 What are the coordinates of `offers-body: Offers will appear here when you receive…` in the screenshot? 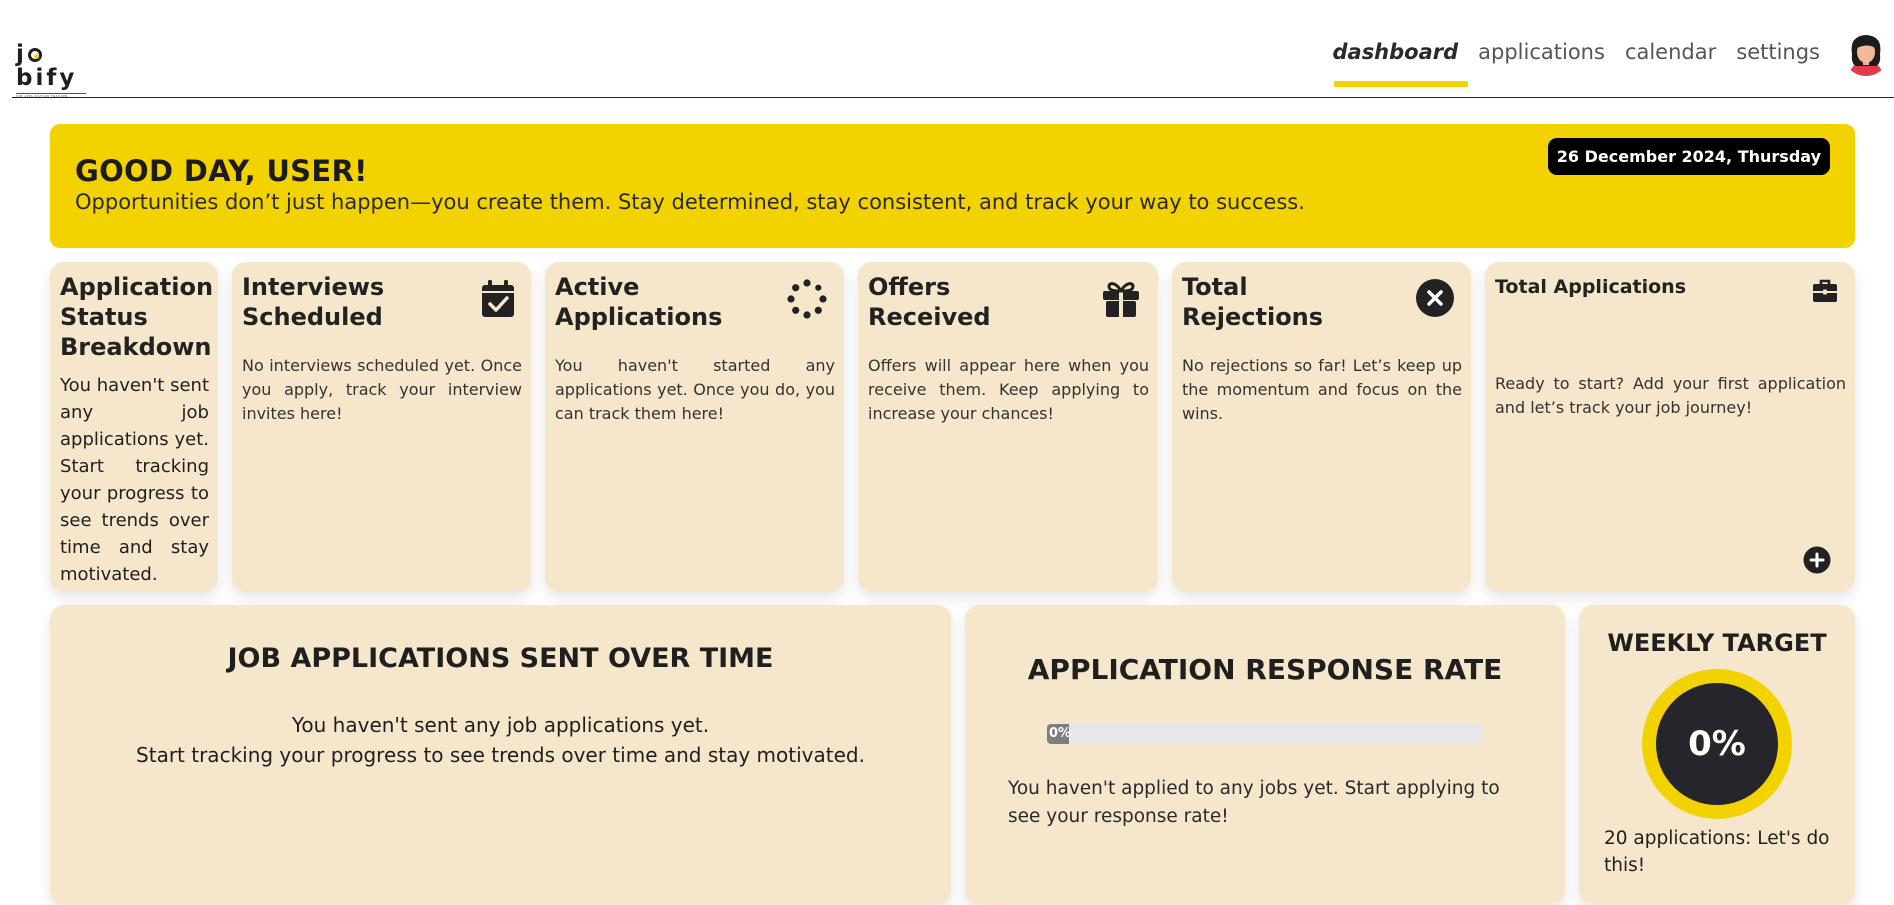 It's located at (1008, 389).